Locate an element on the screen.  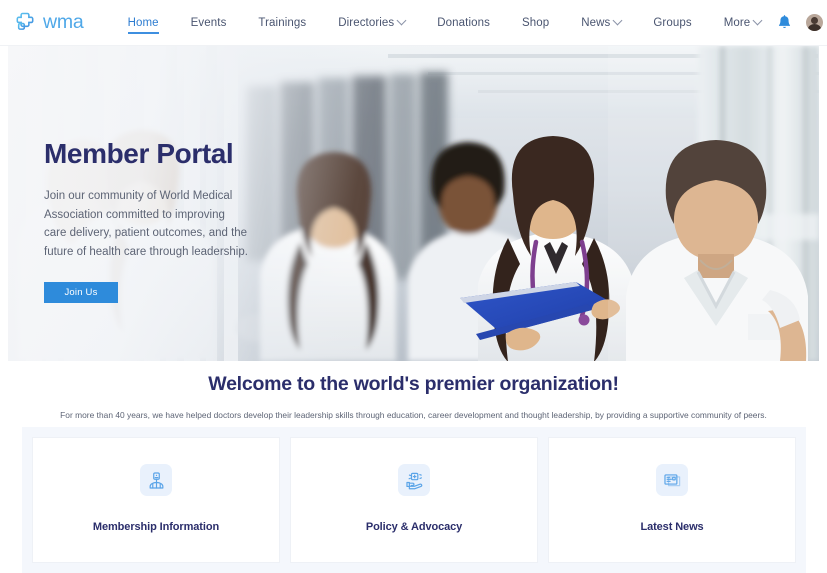
nav-label: Events is located at coordinates (208, 22).